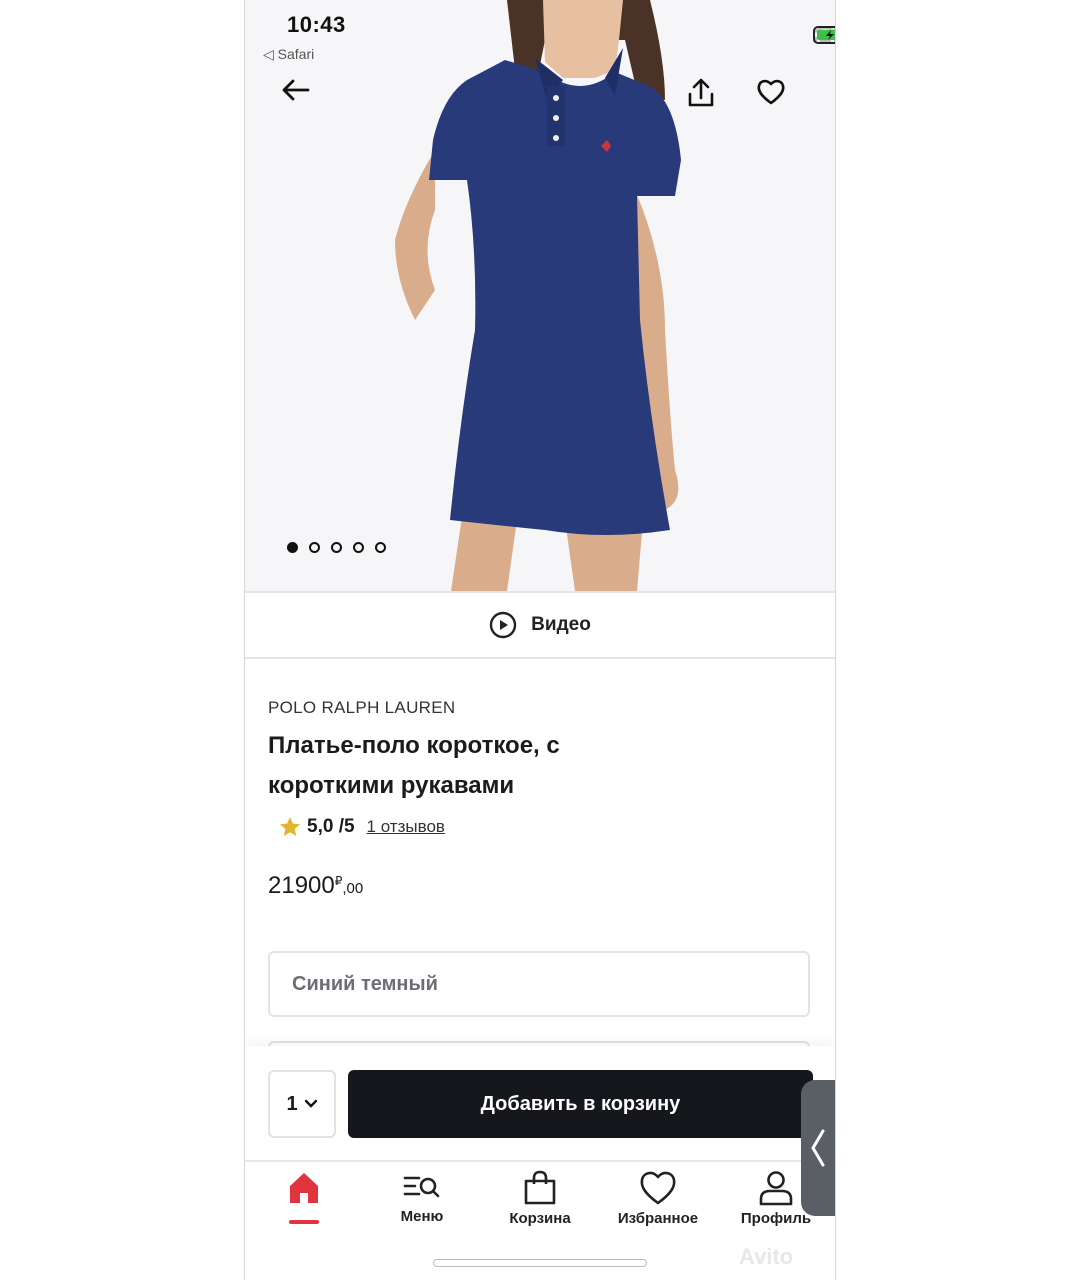  Describe the element at coordinates (540, 1218) in the screenshot. I see `tab-label: Корзина` at that location.